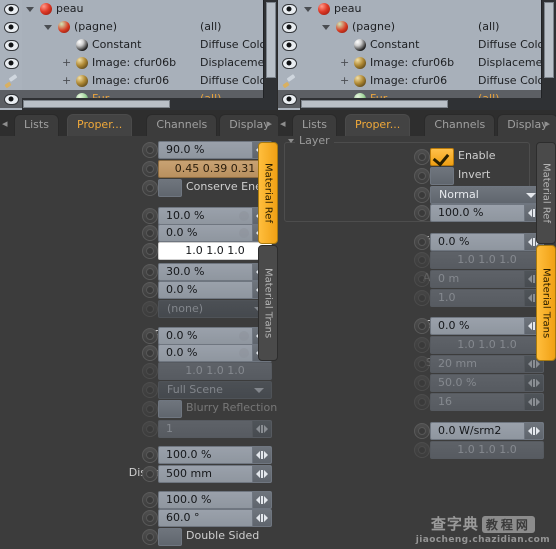 The width and height of the screenshot is (556, 549). Describe the element at coordinates (149, 63) in the screenshot. I see `tree-row: + Image: cfur06b Displacement` at that location.